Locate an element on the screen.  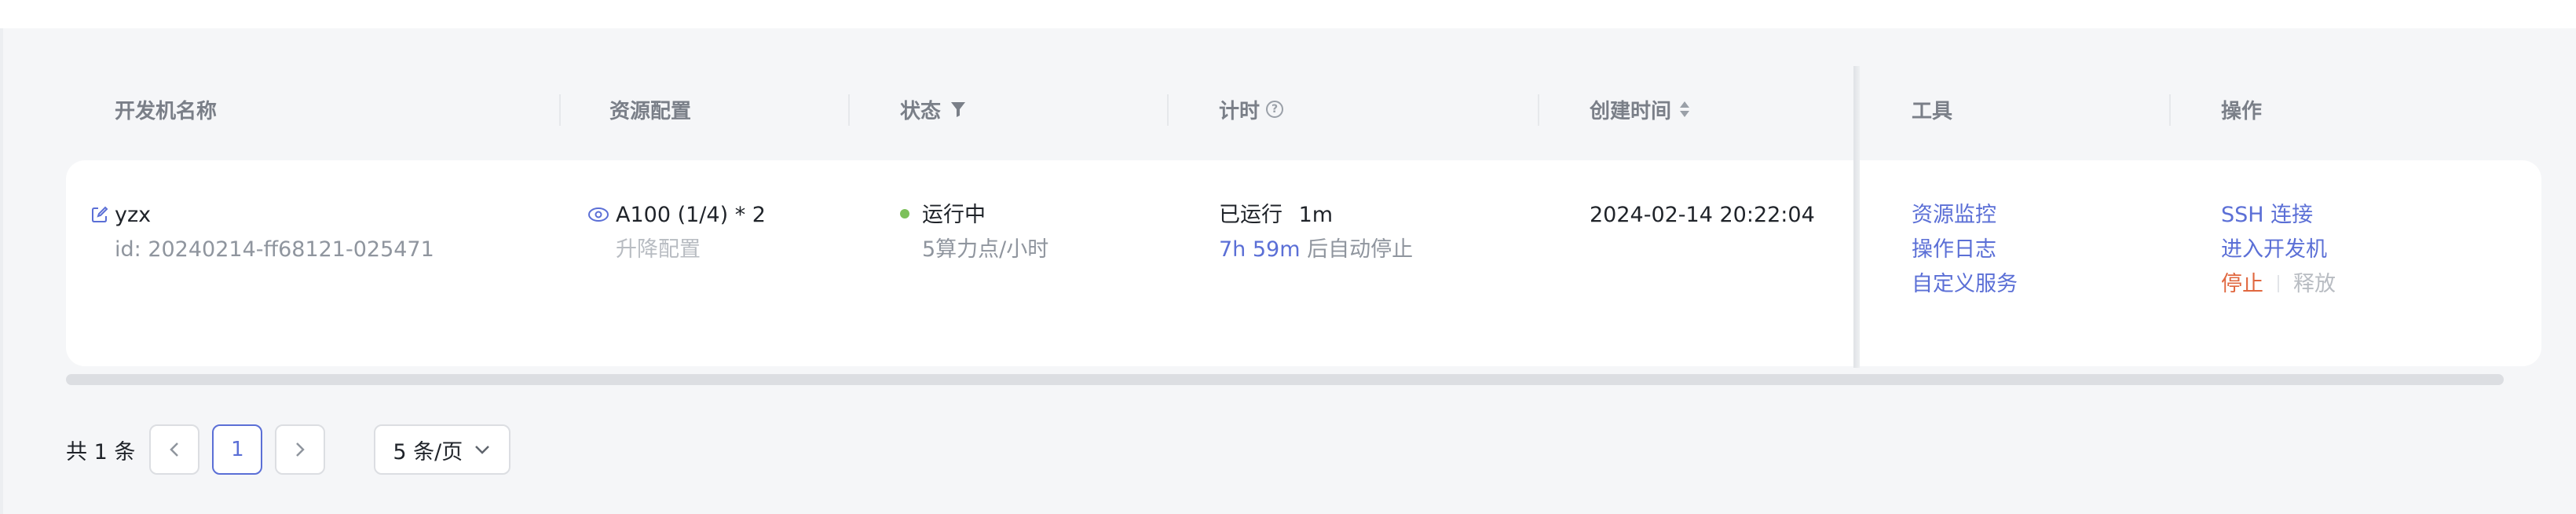
running-label: 已运行 is located at coordinates (1251, 215).